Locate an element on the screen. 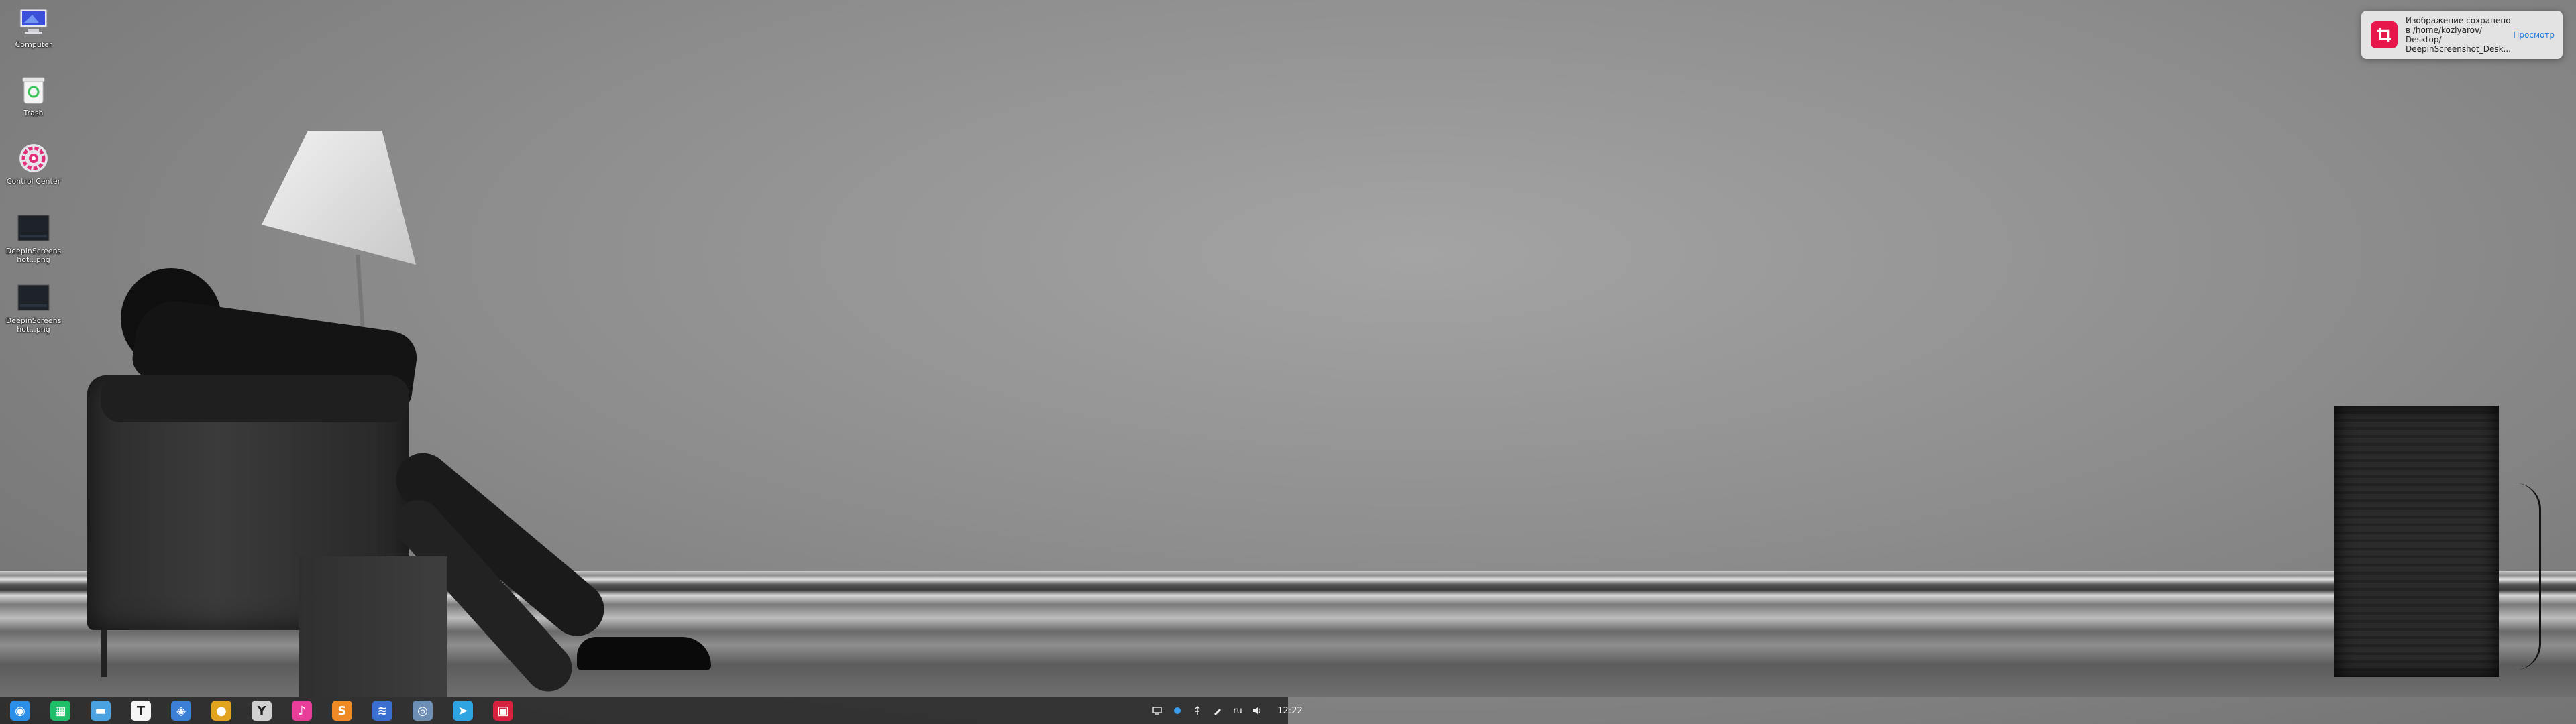 The height and width of the screenshot is (724, 2576). taskbar-app-screenshot: ▣ is located at coordinates (503, 710).